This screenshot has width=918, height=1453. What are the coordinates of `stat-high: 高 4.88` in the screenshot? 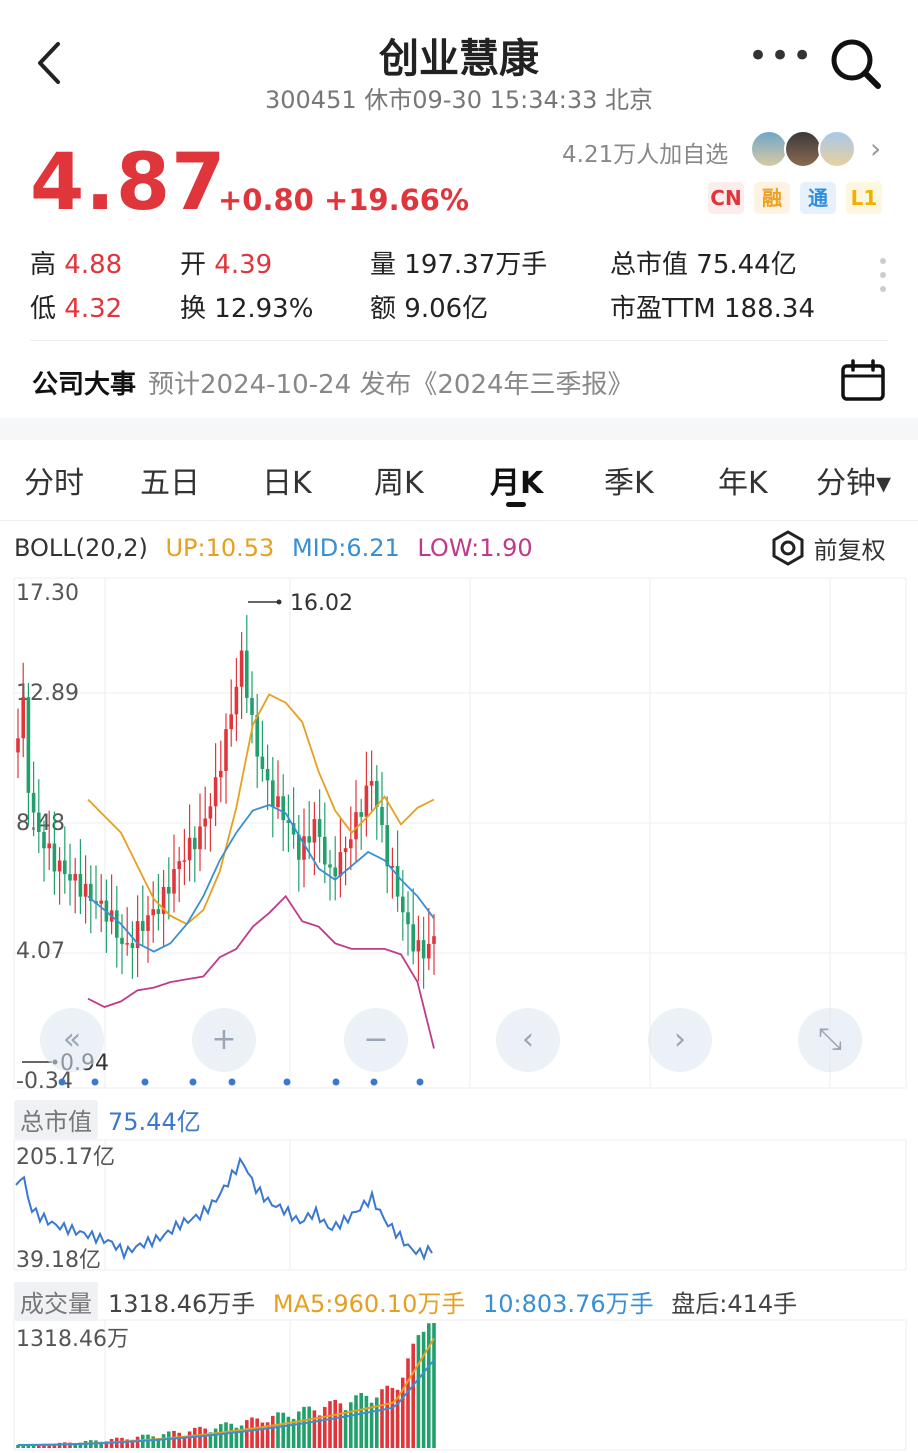 It's located at (76, 265).